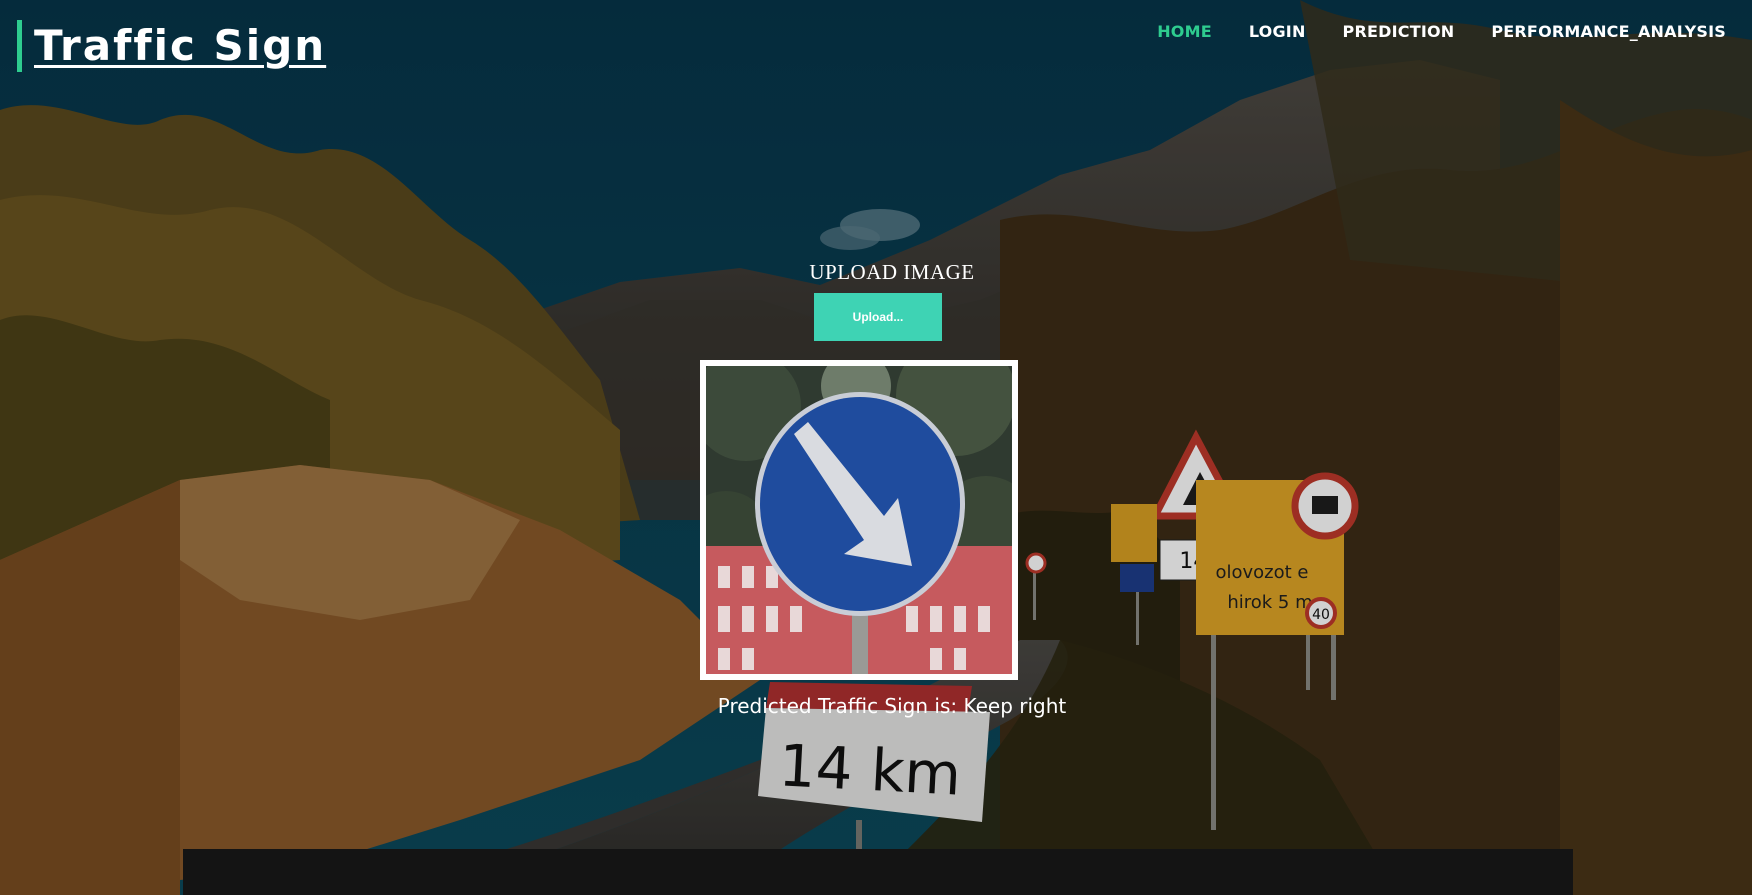 This screenshot has width=1752, height=895. Describe the element at coordinates (1608, 31) in the screenshot. I see `nav-item-performance-analysis: PERFORMANCE_ANALYSIS` at that location.